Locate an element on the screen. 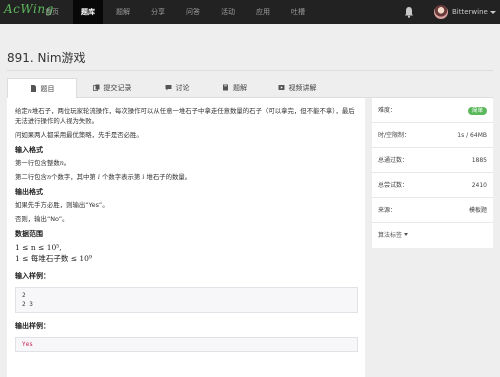  tab-label: 题解 is located at coordinates (240, 88).